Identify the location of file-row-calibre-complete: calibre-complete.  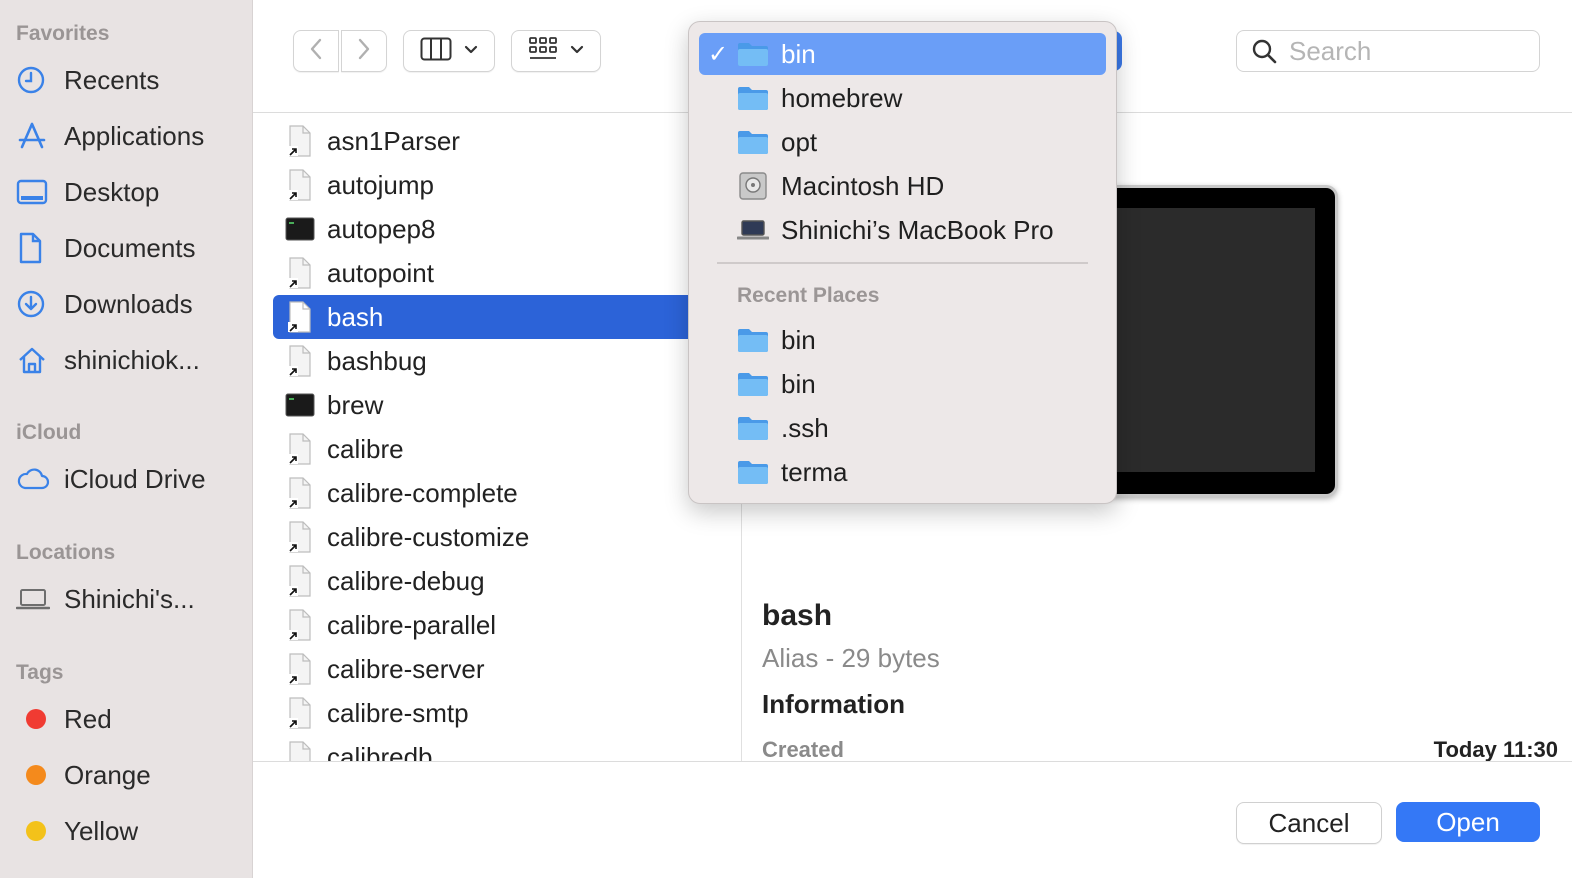
(488, 493).